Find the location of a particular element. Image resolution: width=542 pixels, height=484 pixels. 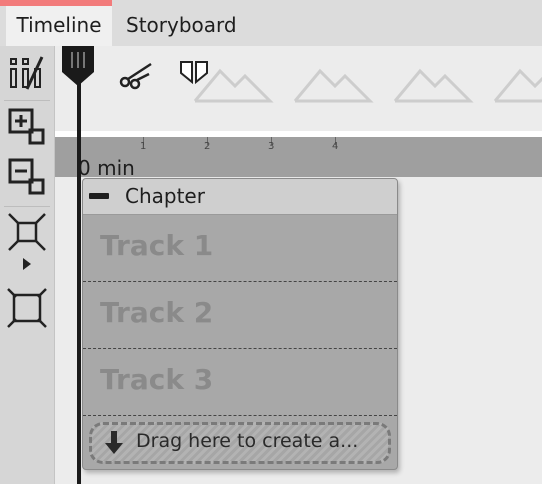

chapter-title: Chapter is located at coordinates (165, 196).